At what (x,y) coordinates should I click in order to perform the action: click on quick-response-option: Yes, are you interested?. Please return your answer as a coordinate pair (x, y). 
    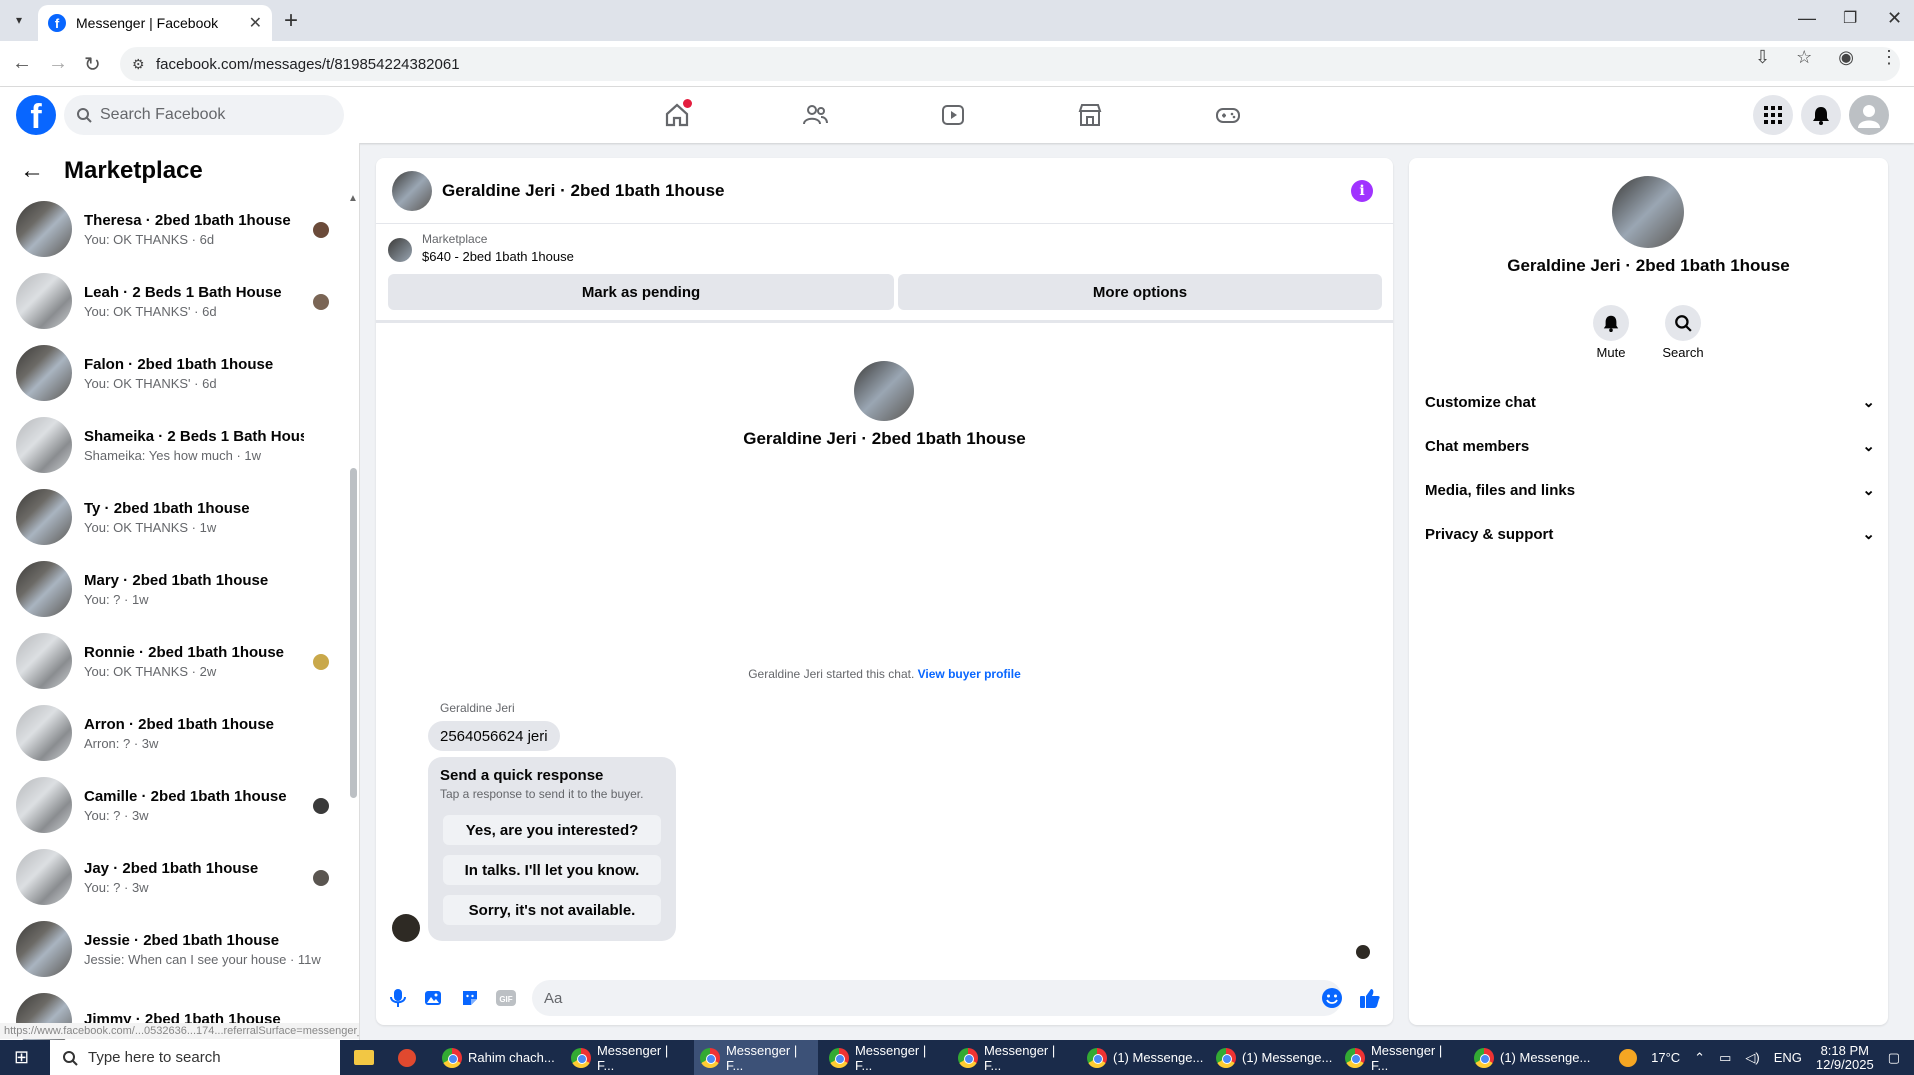
    Looking at the image, I should click on (552, 830).